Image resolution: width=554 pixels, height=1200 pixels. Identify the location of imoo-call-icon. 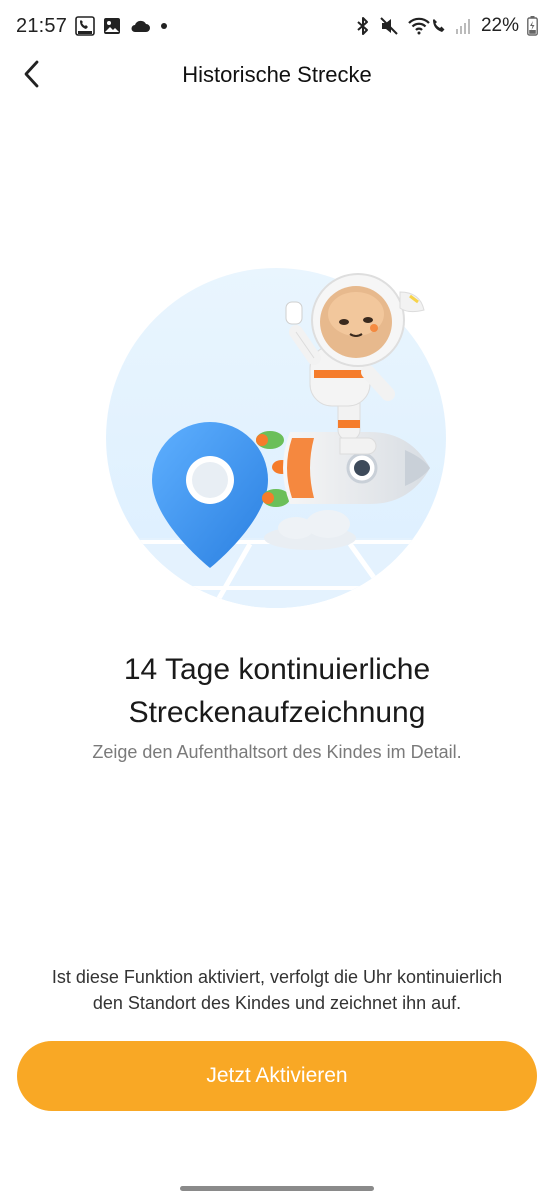
(85, 26).